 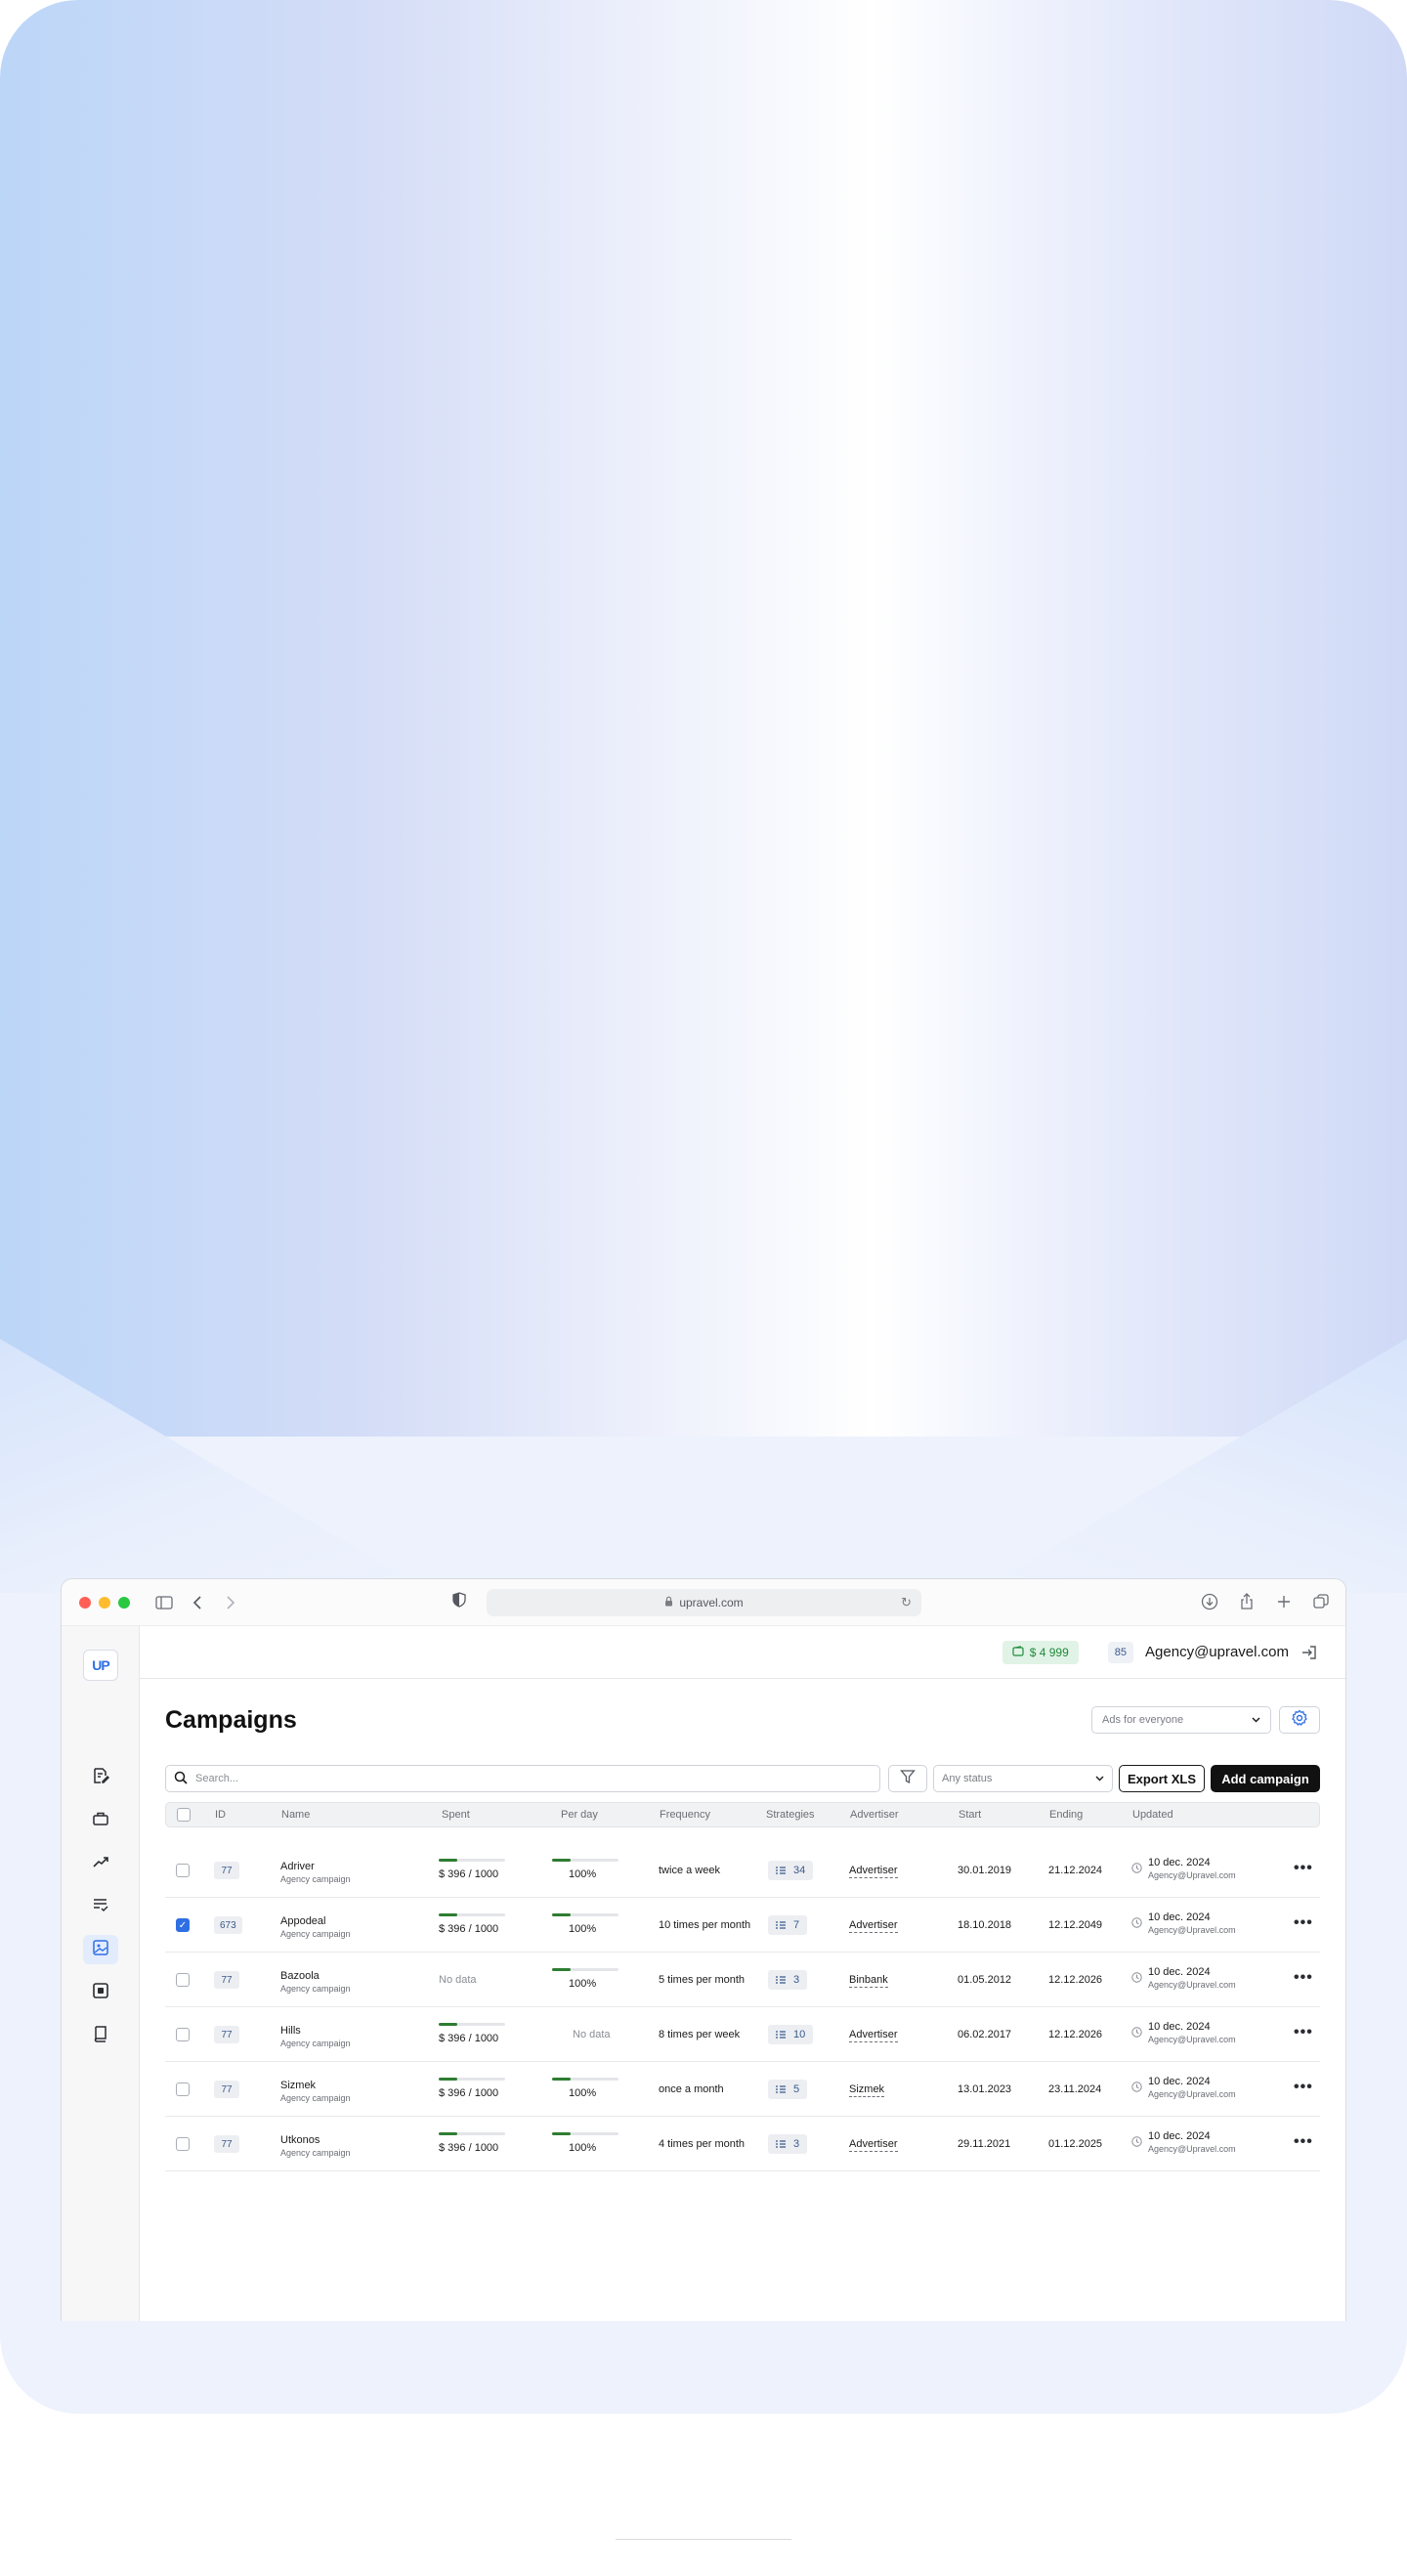 What do you see at coordinates (100, 1950) in the screenshot?
I see `sidebar-item-creatives` at bounding box center [100, 1950].